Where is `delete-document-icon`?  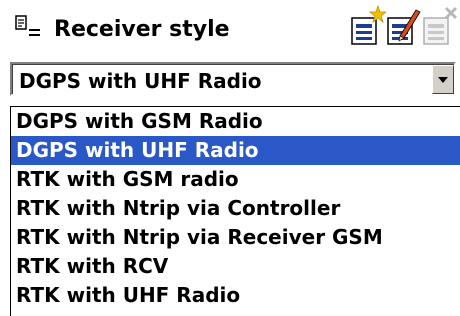
delete-document-icon is located at coordinates (440, 25).